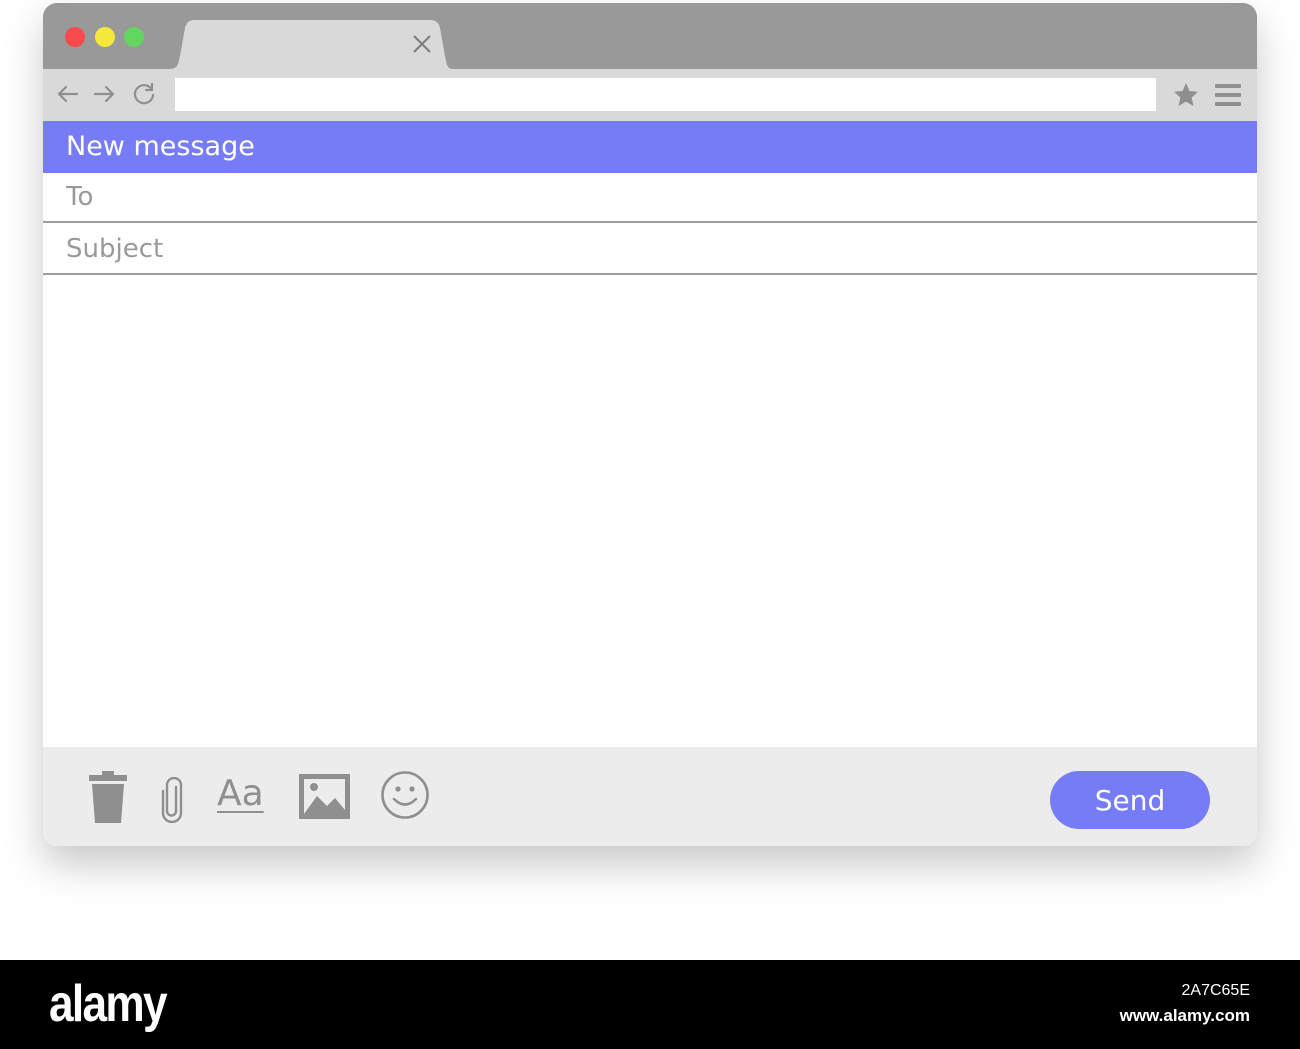  I want to click on forward-arrow-icon, so click(104, 94).